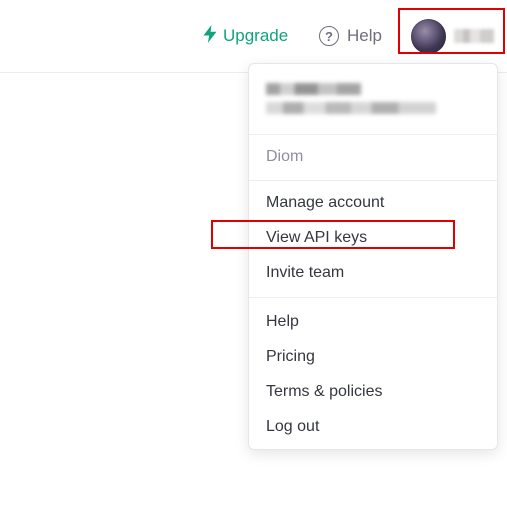  Describe the element at coordinates (284, 157) in the screenshot. I see `organization-name: Diom` at that location.